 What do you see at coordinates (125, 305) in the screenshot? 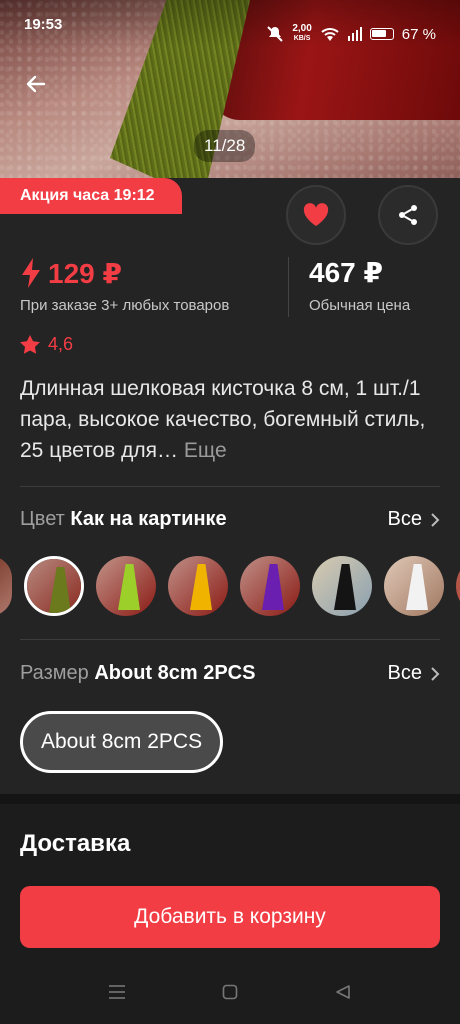
I see `sale-price-note: При заказе 3+ любых товаров` at bounding box center [125, 305].